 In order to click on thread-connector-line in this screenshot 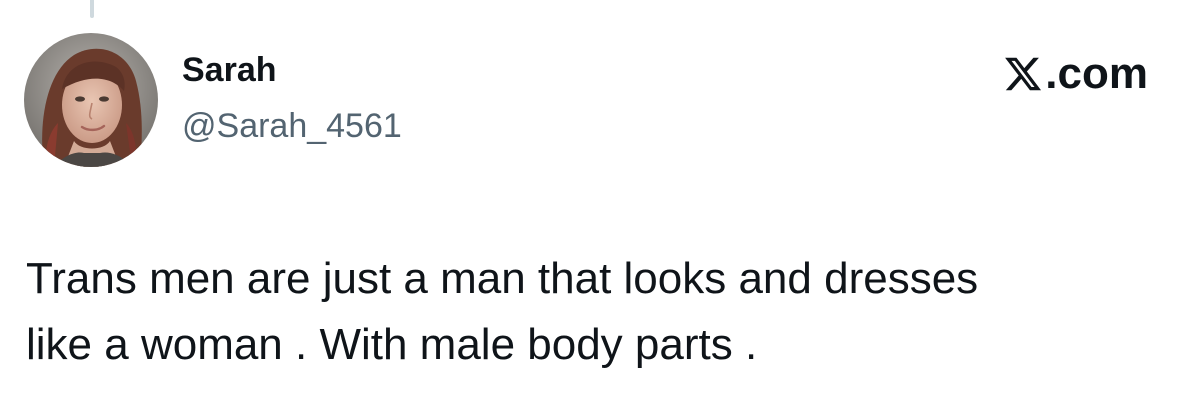, I will do `click(92, 9)`.